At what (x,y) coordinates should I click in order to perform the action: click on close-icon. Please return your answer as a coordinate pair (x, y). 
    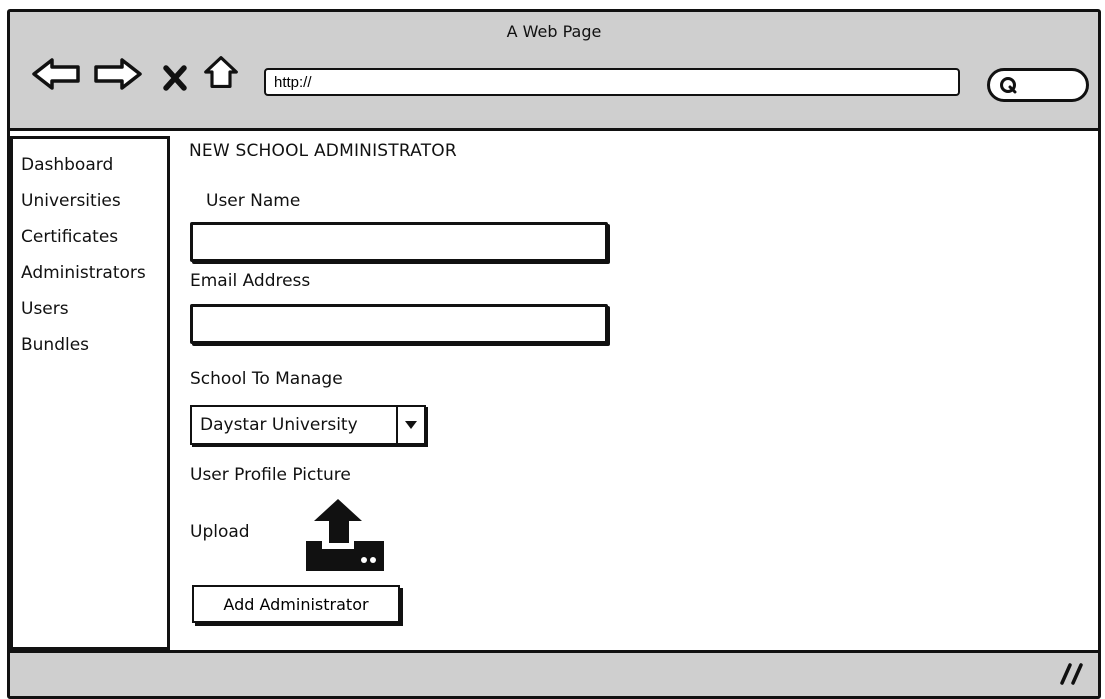
    Looking at the image, I should click on (175, 78).